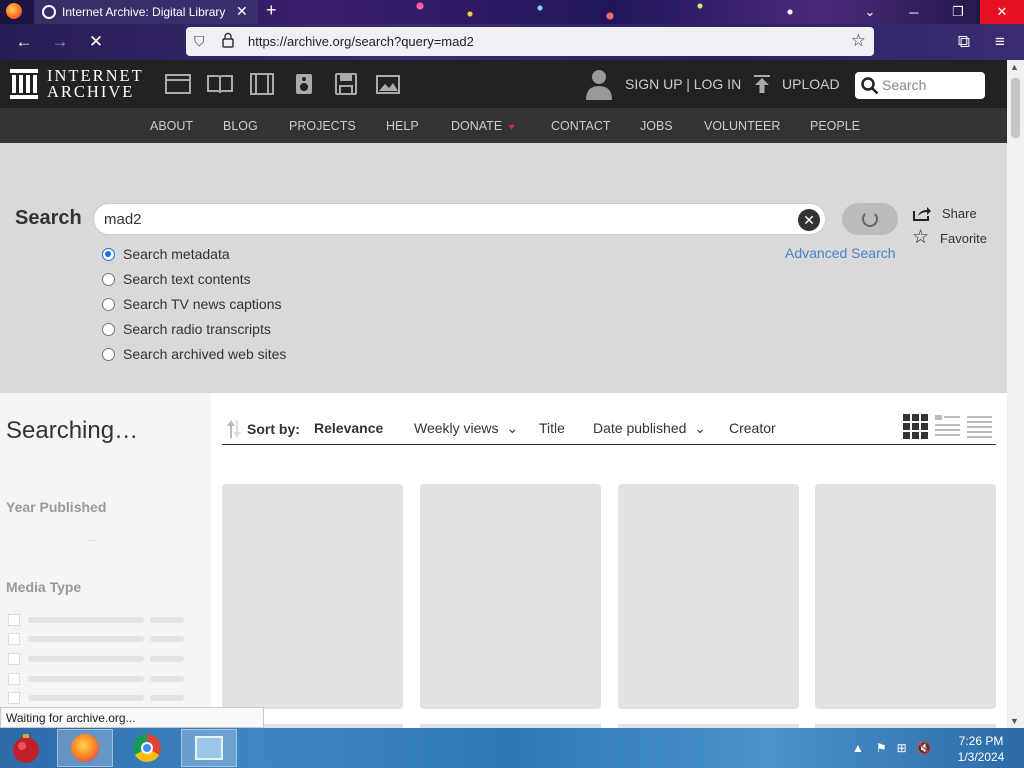 The width and height of the screenshot is (1024, 768). I want to click on search-option-label: Search archived web sites, so click(205, 354).